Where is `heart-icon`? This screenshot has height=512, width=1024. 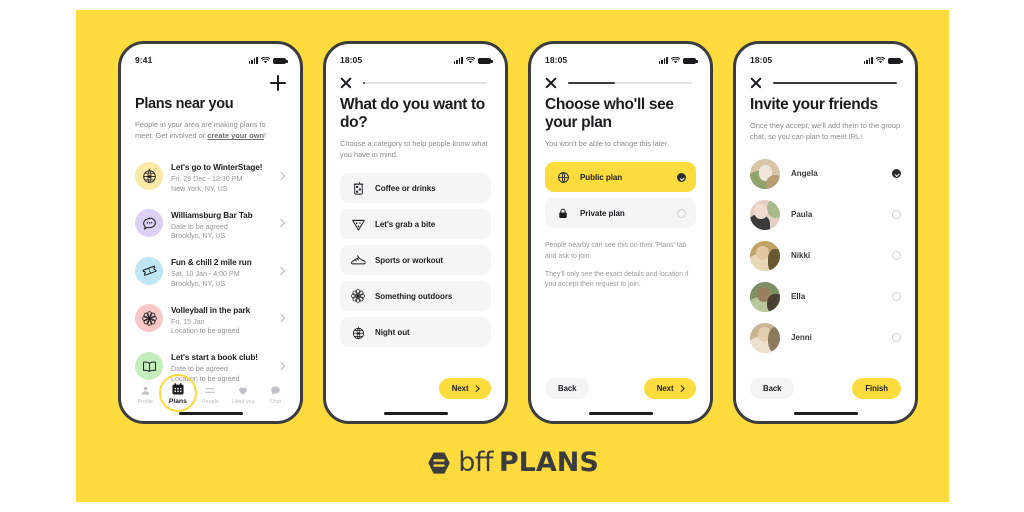 heart-icon is located at coordinates (243, 390).